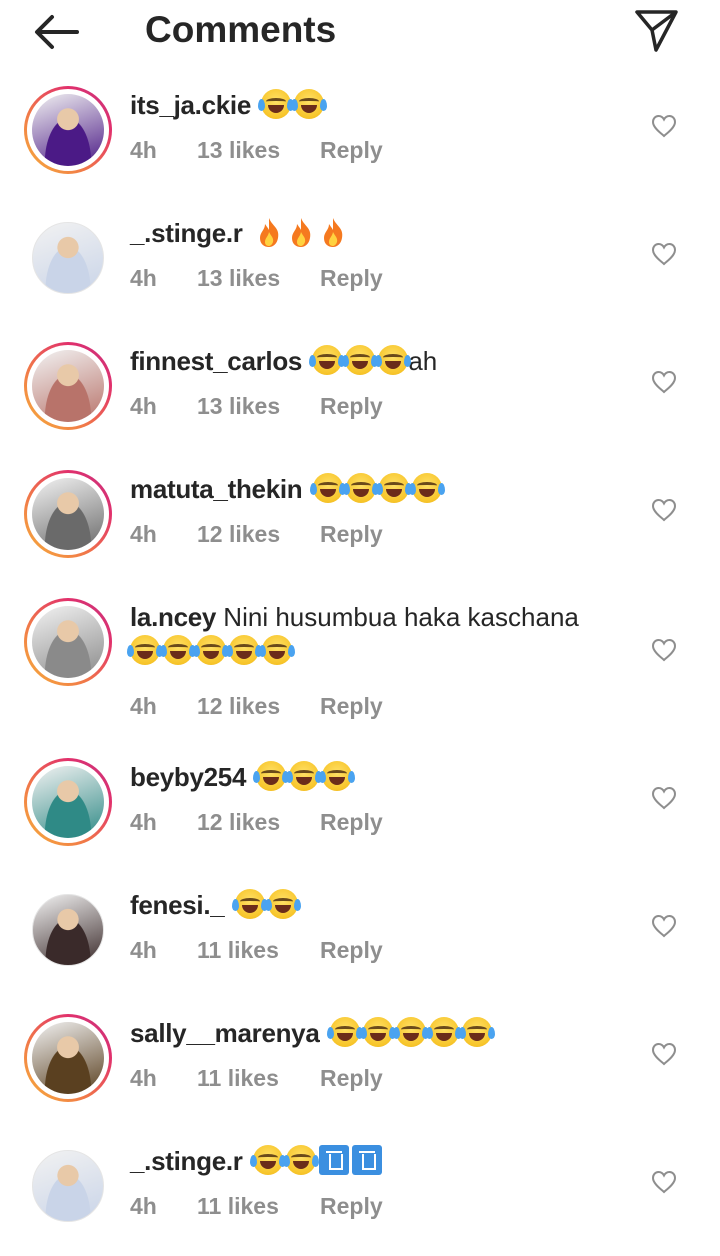 The height and width of the screenshot is (1256, 720). Describe the element at coordinates (375, 1033) in the screenshot. I see `comment-text: sally__marenya` at that location.